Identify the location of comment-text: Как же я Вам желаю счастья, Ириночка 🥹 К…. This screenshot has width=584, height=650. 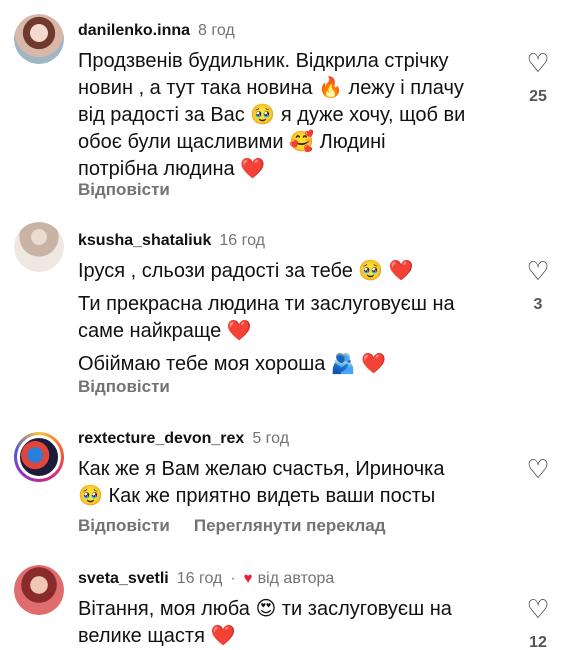
(261, 482).